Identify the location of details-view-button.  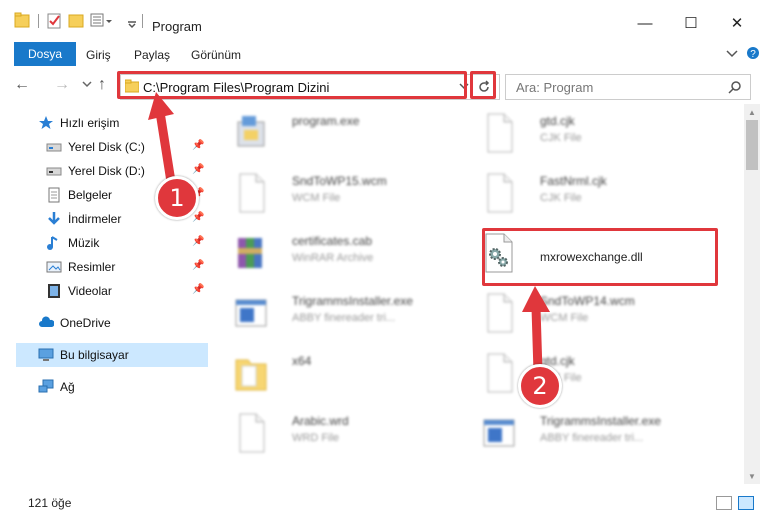
(724, 503).